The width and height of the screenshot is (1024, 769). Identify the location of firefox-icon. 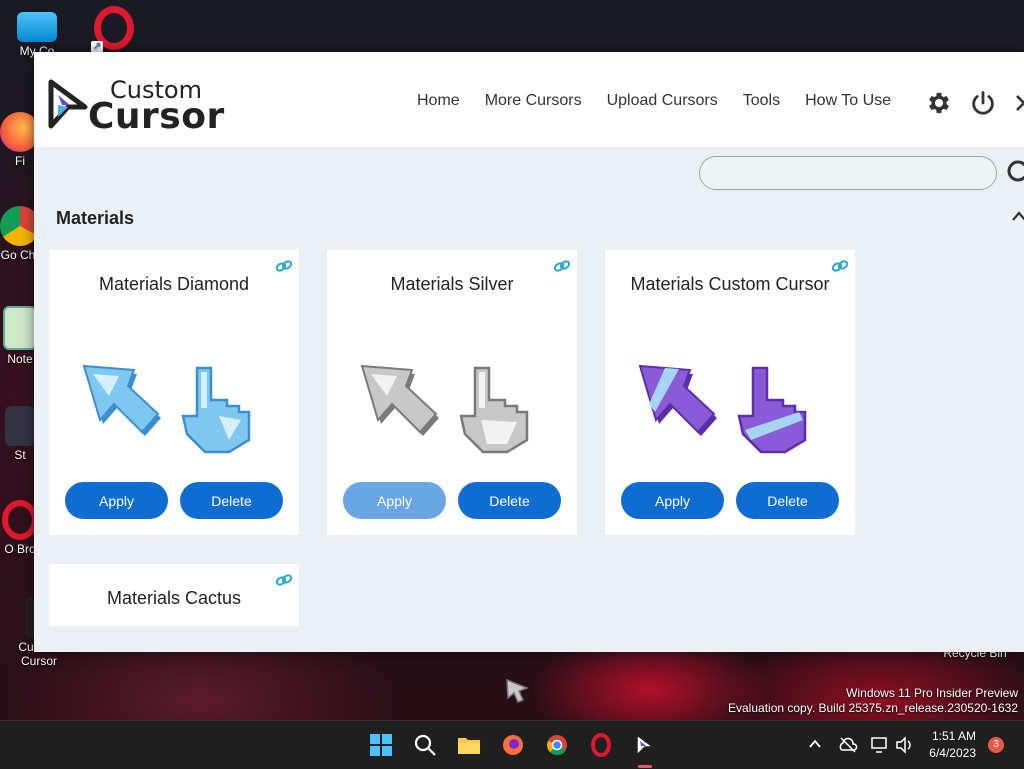
(513, 745).